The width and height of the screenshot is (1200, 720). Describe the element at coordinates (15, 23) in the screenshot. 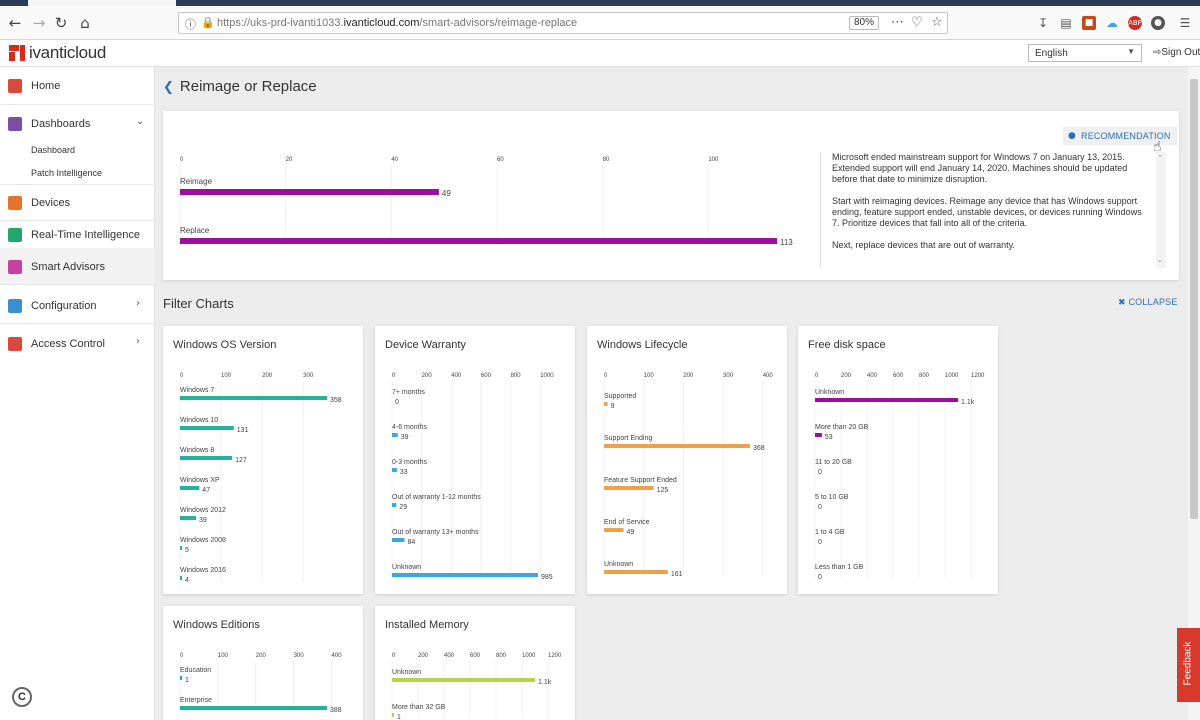

I see `back-icon: ←` at that location.